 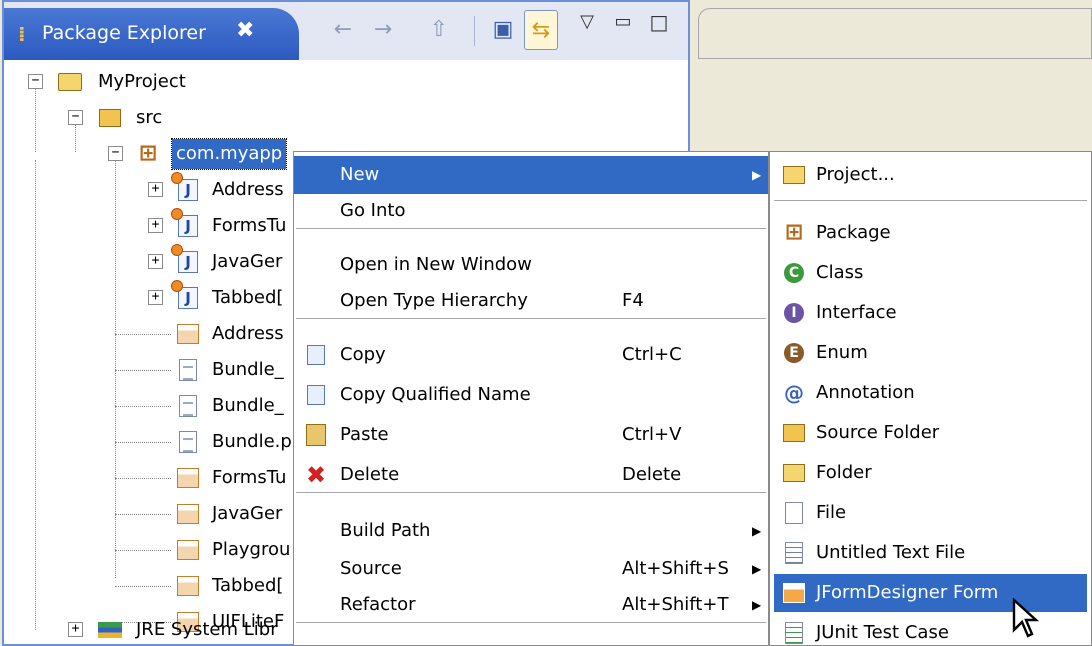 What do you see at coordinates (378, 604) in the screenshot?
I see `menu-item-label: Refactor` at bounding box center [378, 604].